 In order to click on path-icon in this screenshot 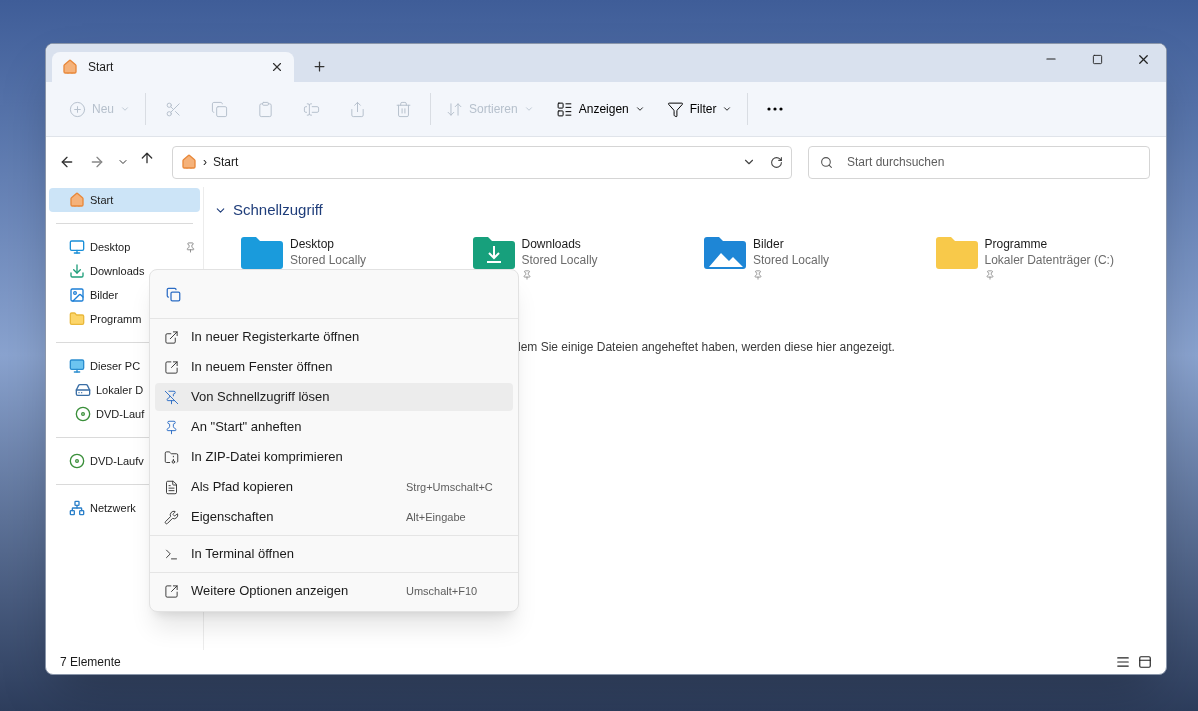, I will do `click(171, 487)`.